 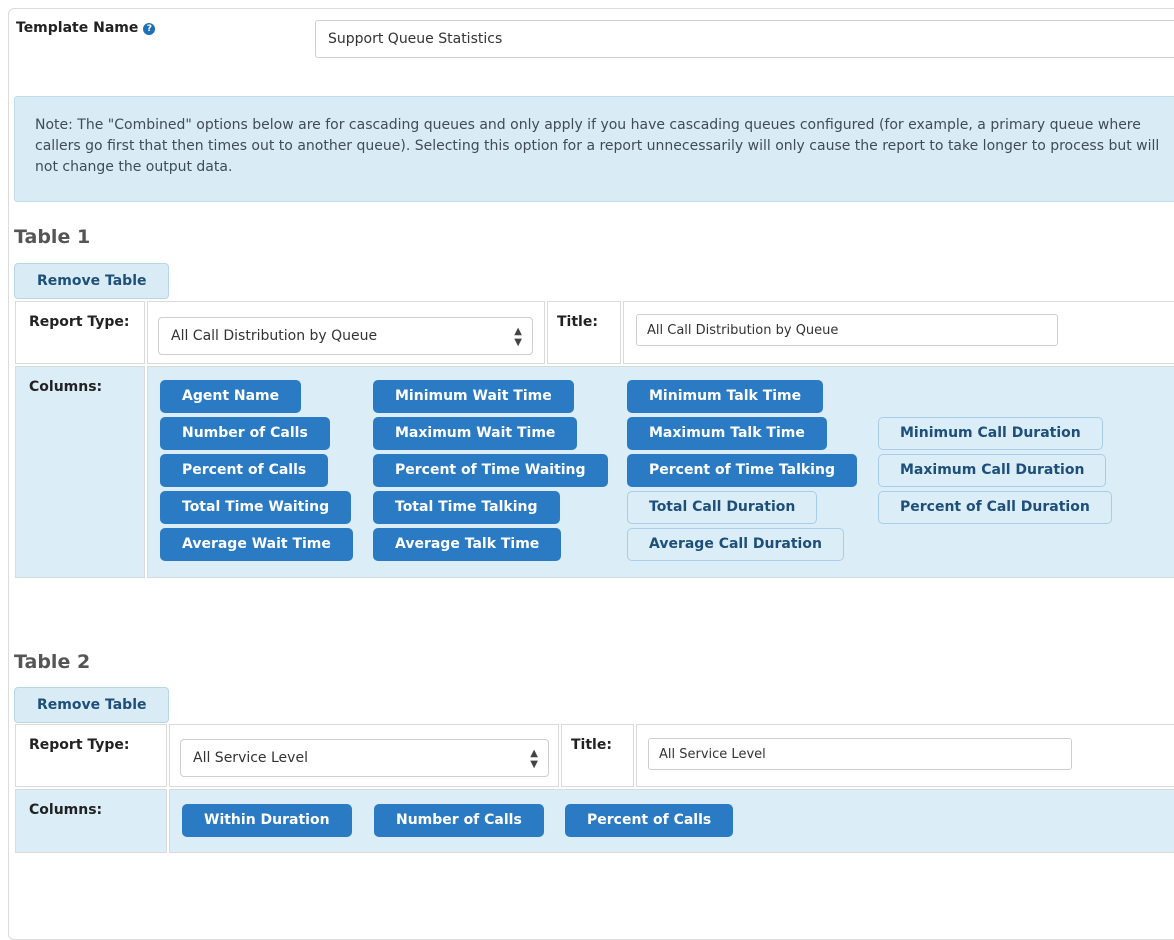 What do you see at coordinates (52, 237) in the screenshot?
I see `table-1-heading: Table 1` at bounding box center [52, 237].